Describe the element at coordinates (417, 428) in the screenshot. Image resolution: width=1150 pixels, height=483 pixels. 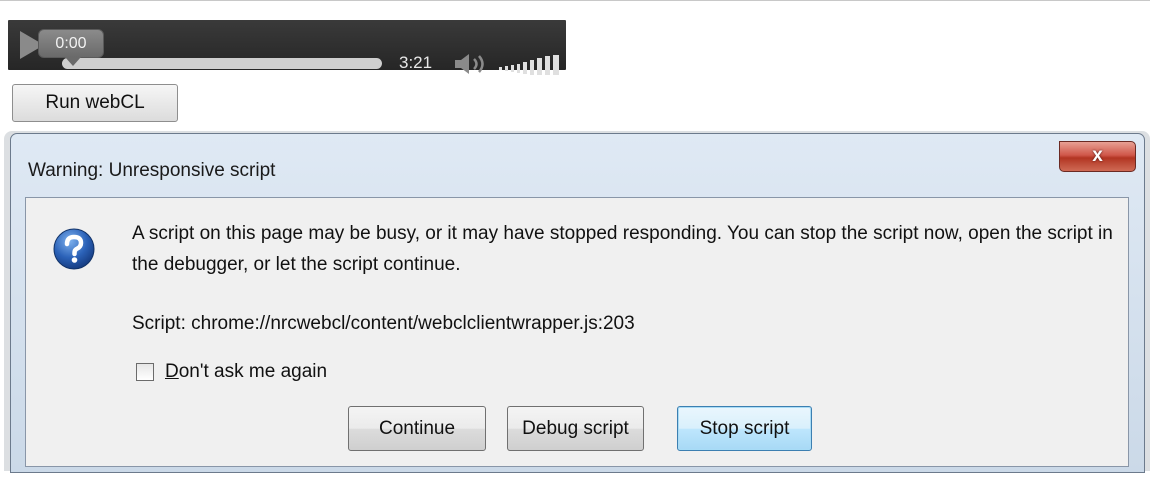
I see `continue-button: Continue` at that location.